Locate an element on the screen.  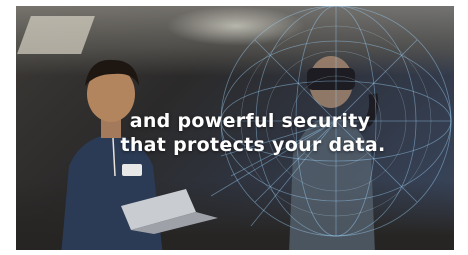
laptop is located at coordinates (169, 211).